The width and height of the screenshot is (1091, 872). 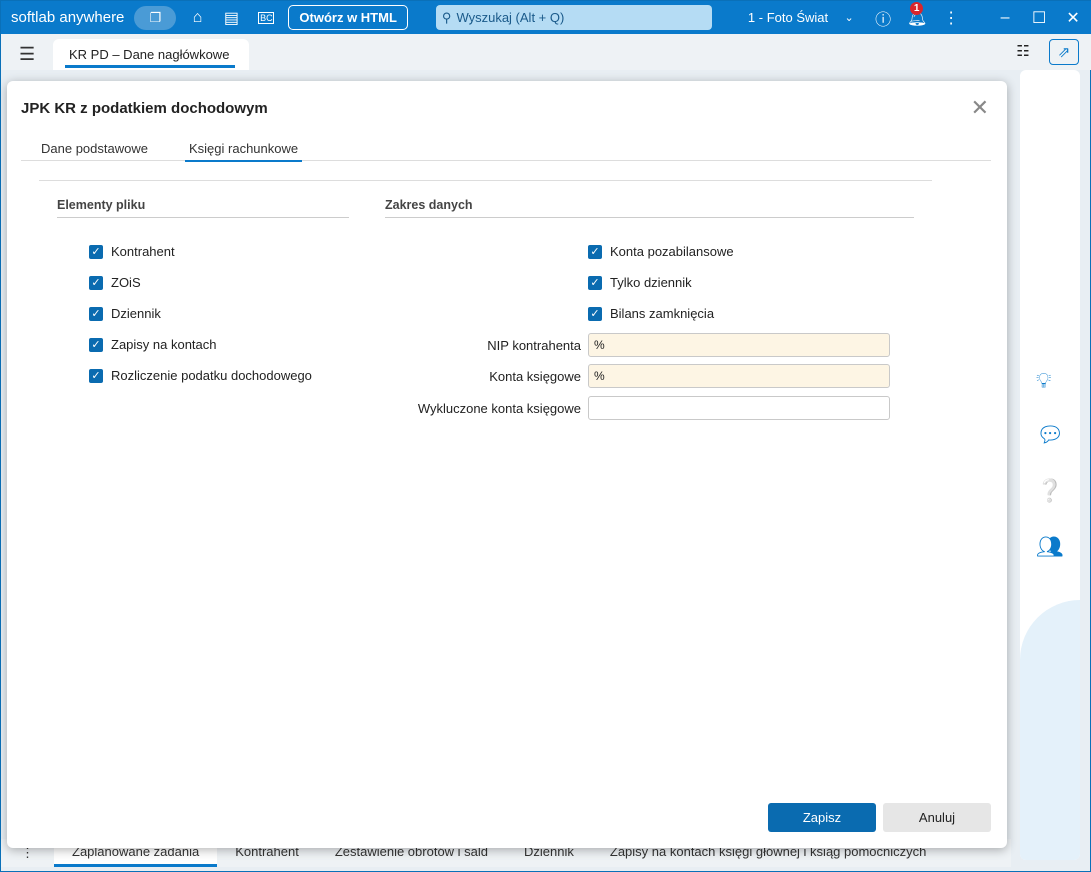 What do you see at coordinates (1050, 435) in the screenshot?
I see `chat-icon: 💬︎` at bounding box center [1050, 435].